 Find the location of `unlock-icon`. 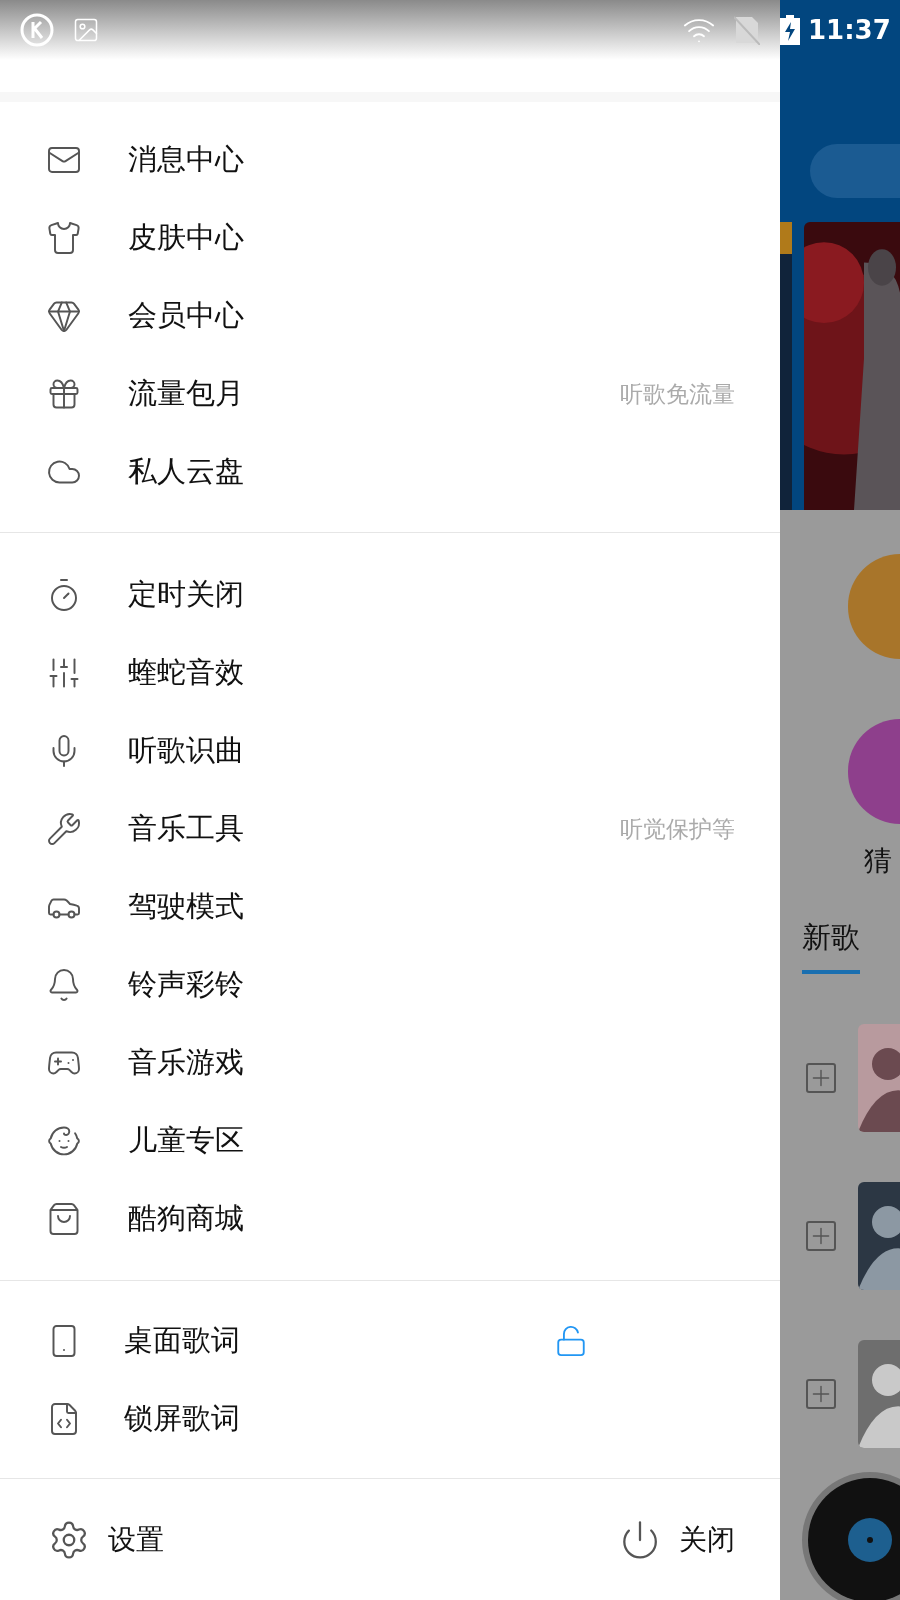

unlock-icon is located at coordinates (571, 1341).